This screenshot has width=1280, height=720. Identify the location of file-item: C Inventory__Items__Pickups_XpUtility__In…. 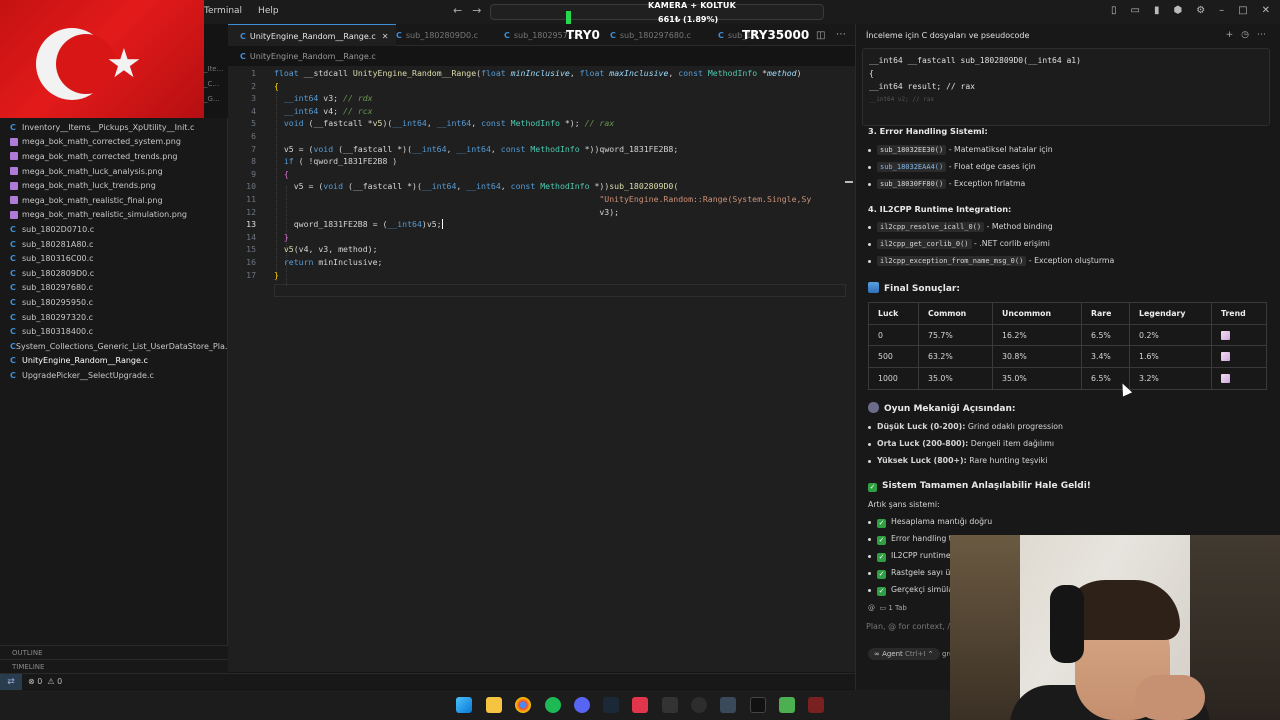
(114, 127).